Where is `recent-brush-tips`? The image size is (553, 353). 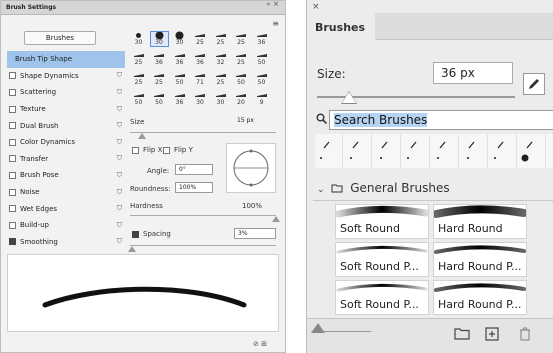 recent-brush-tips is located at coordinates (434, 151).